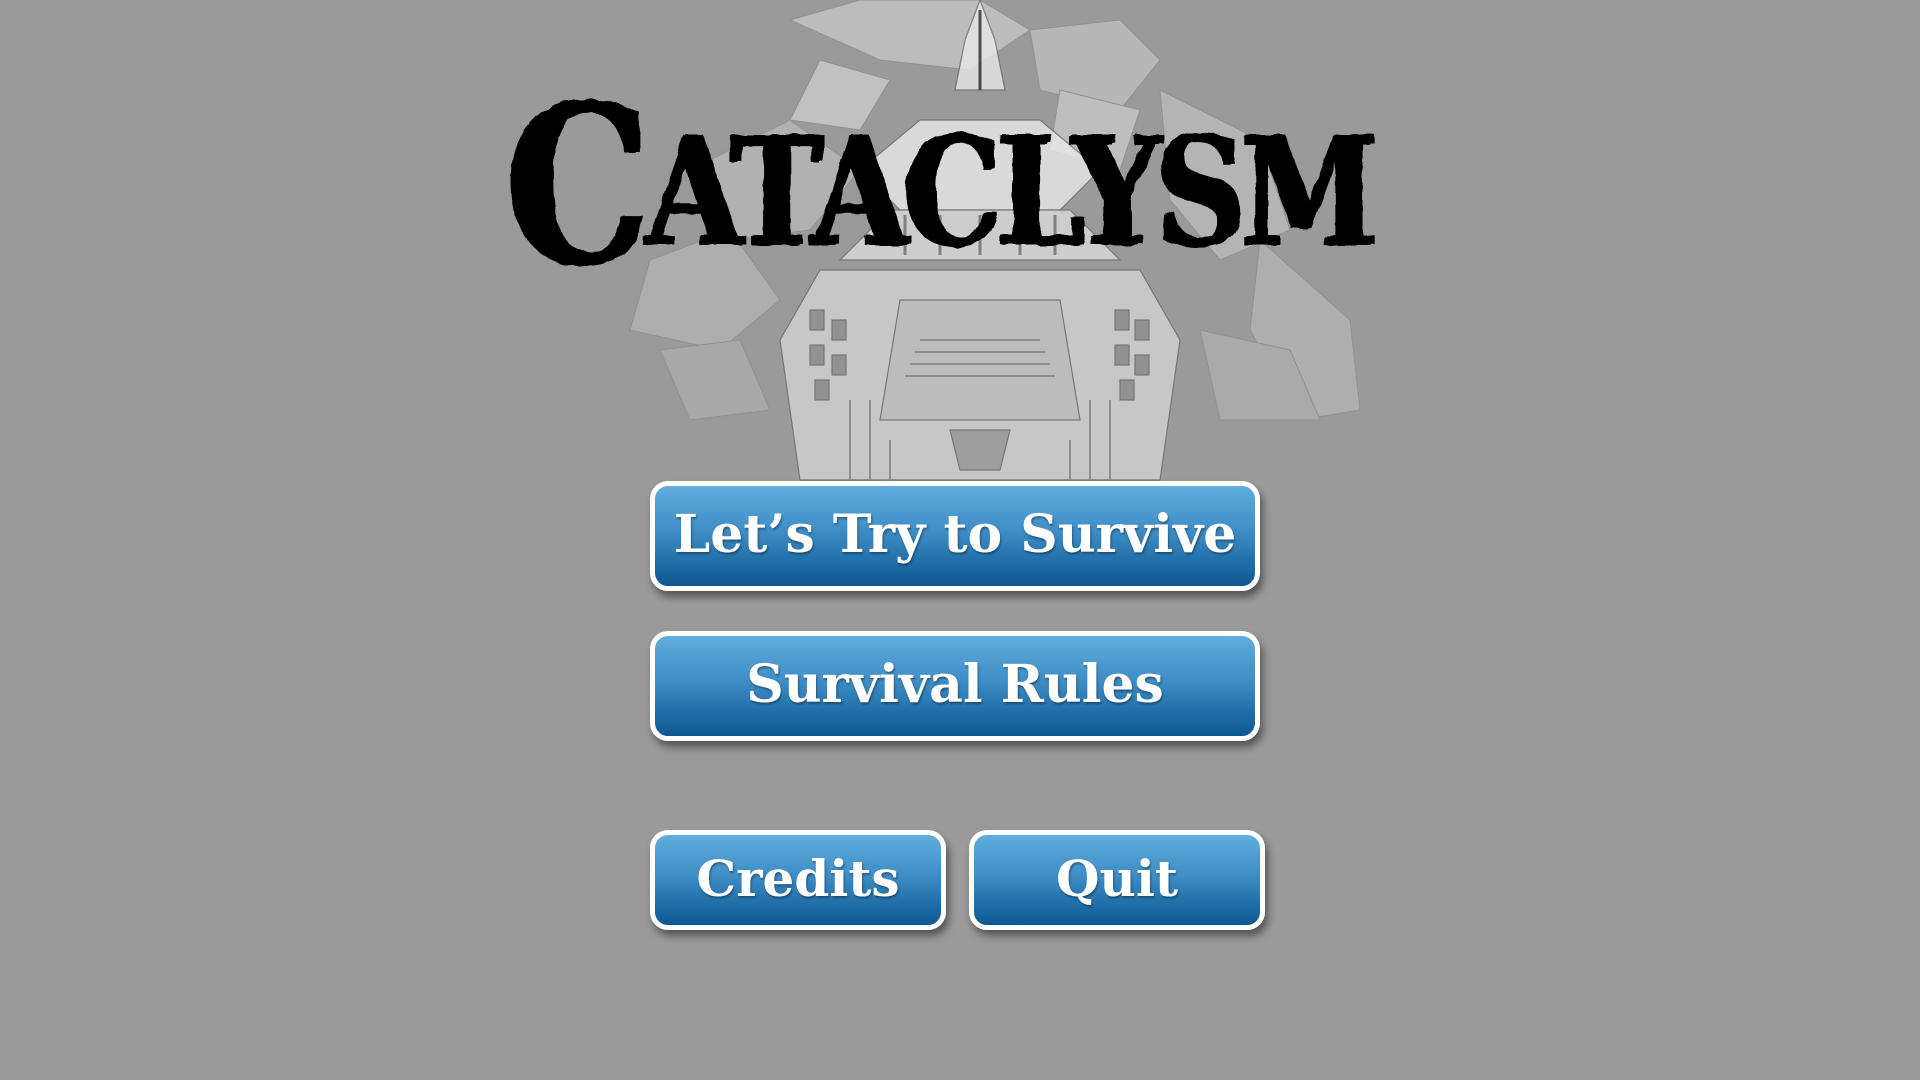 Image resolution: width=1920 pixels, height=1080 pixels. I want to click on credits-button: Credits, so click(798, 880).